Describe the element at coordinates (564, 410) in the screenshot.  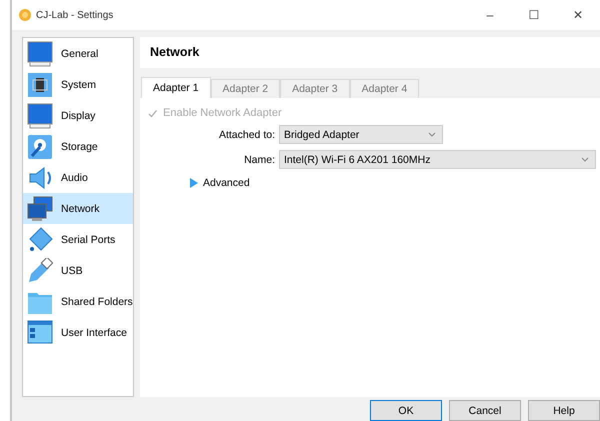
I see `dialog-button: Help` at that location.